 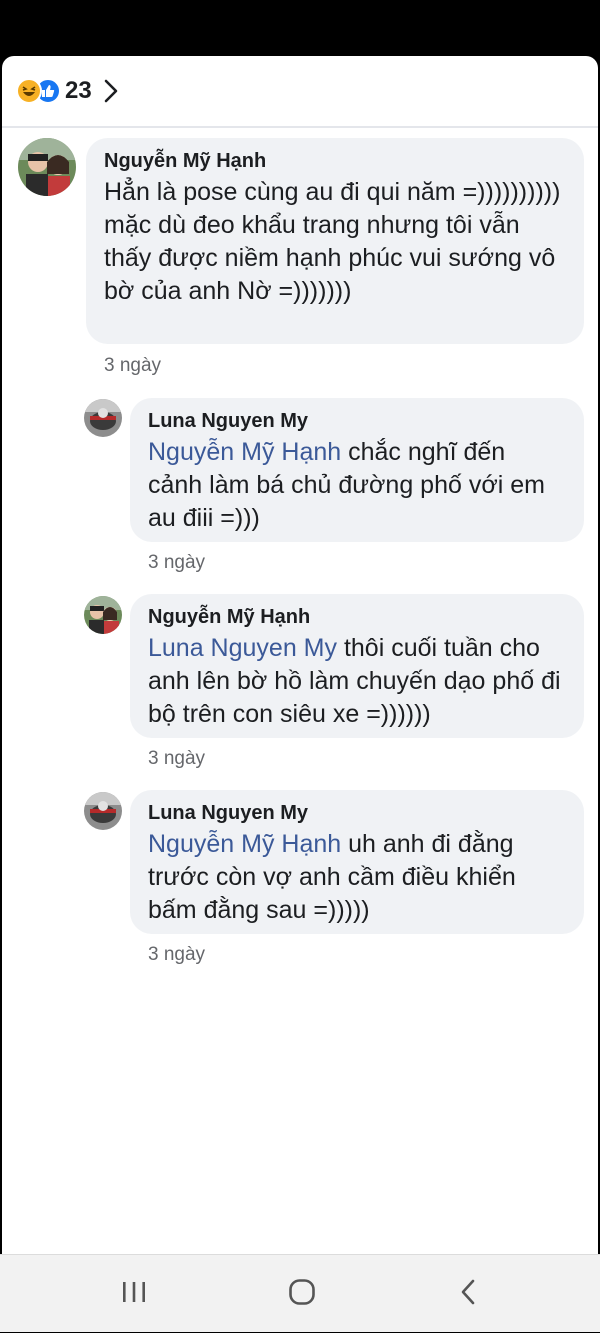 I want to click on back-icon, so click(x=468, y=1294).